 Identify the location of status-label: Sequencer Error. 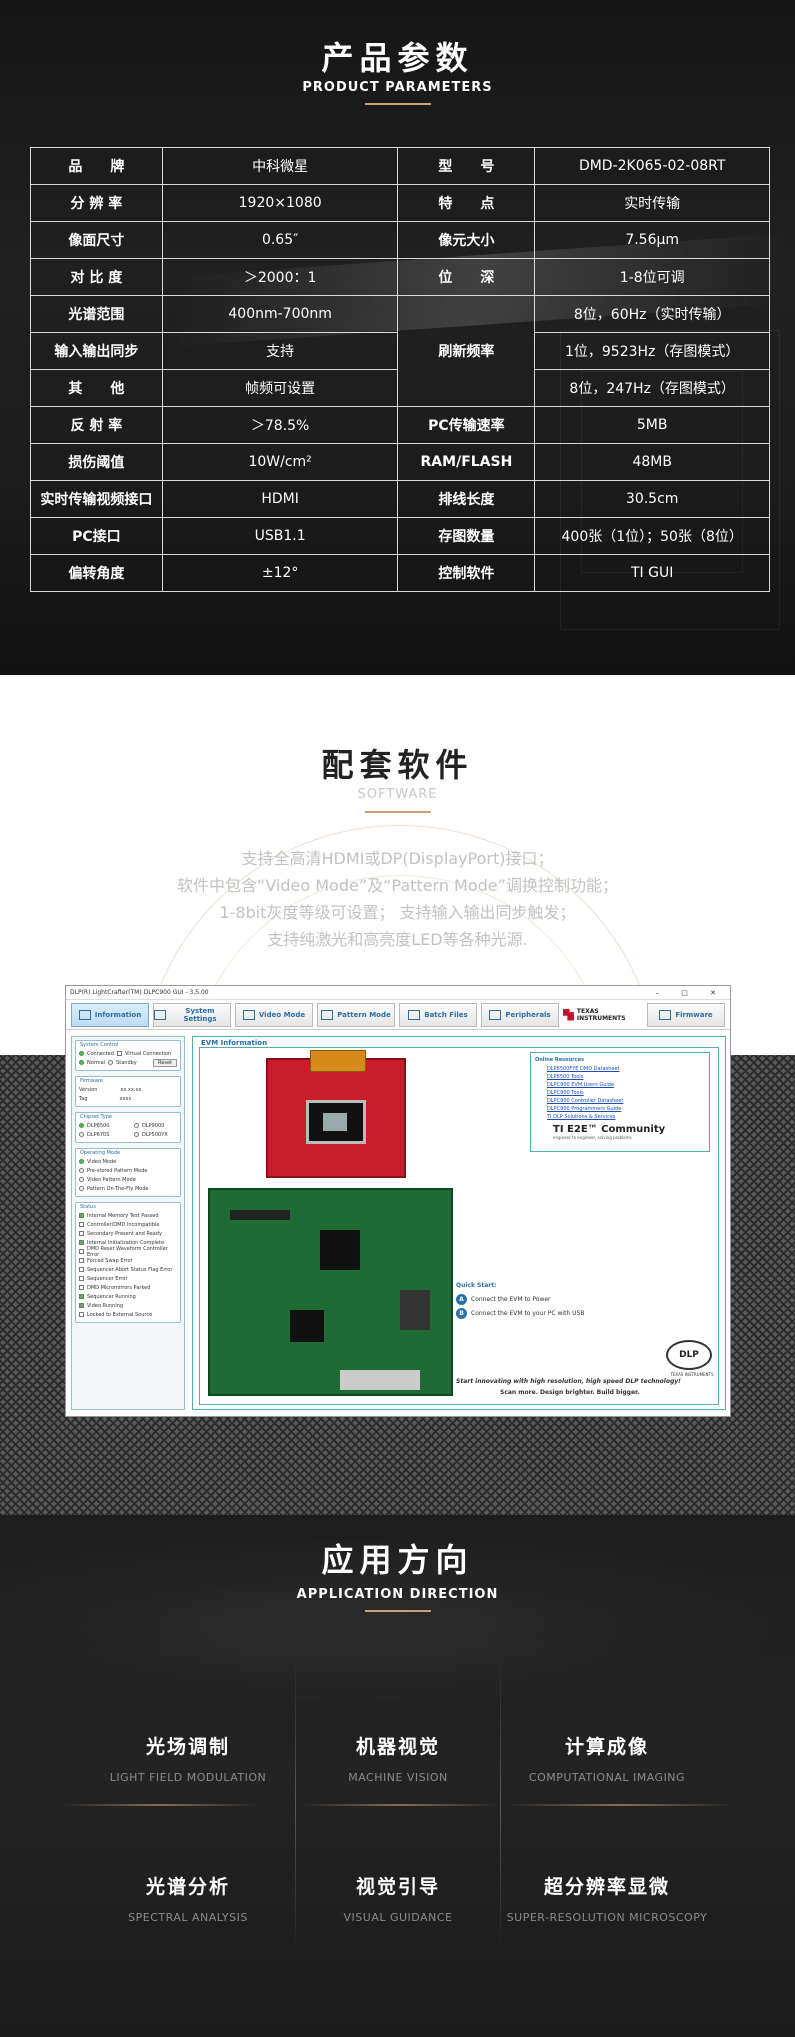
(107, 1278).